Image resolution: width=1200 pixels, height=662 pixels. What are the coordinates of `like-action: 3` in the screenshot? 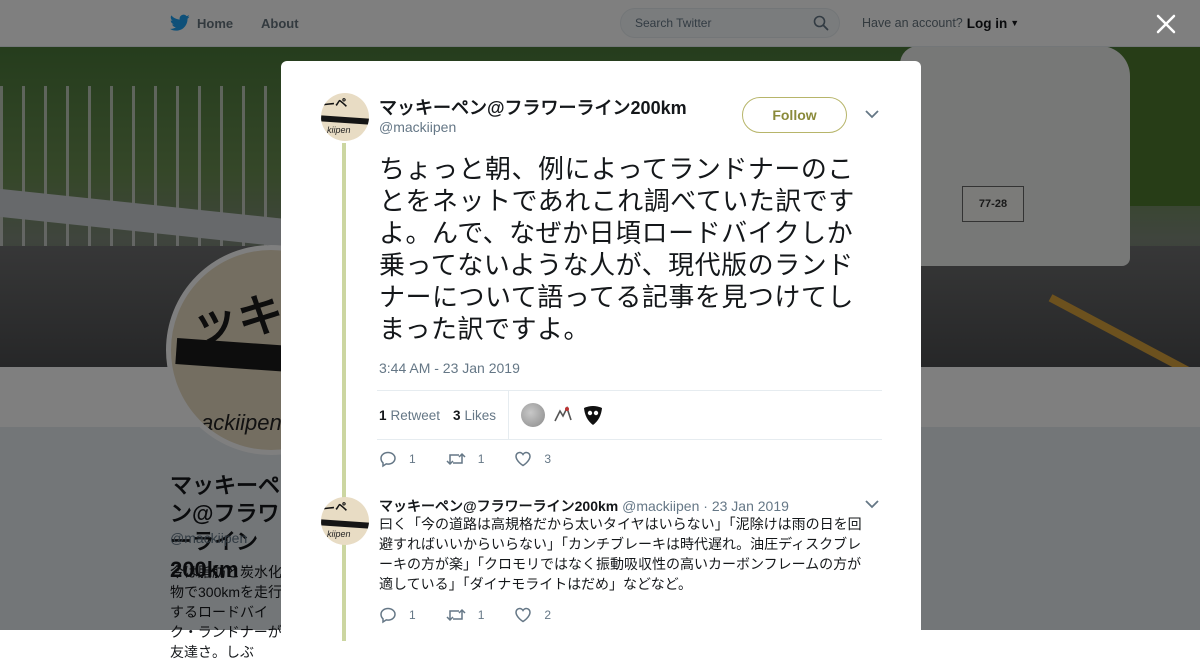 It's located at (532, 459).